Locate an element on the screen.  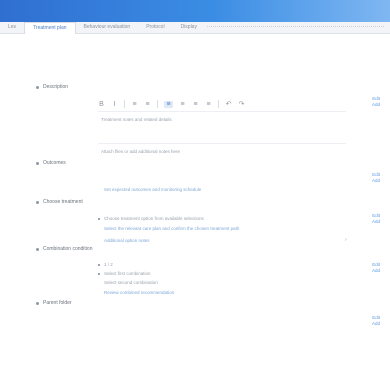
description-actions: Edit Add is located at coordinates (376, 102).